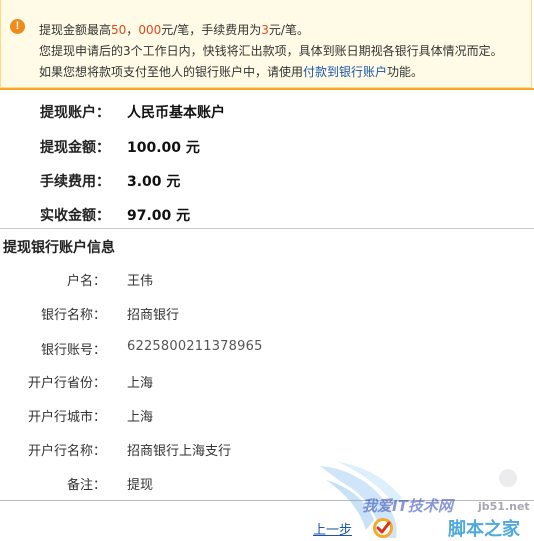  I want to click on summary-label: 实收金额：, so click(75, 216).